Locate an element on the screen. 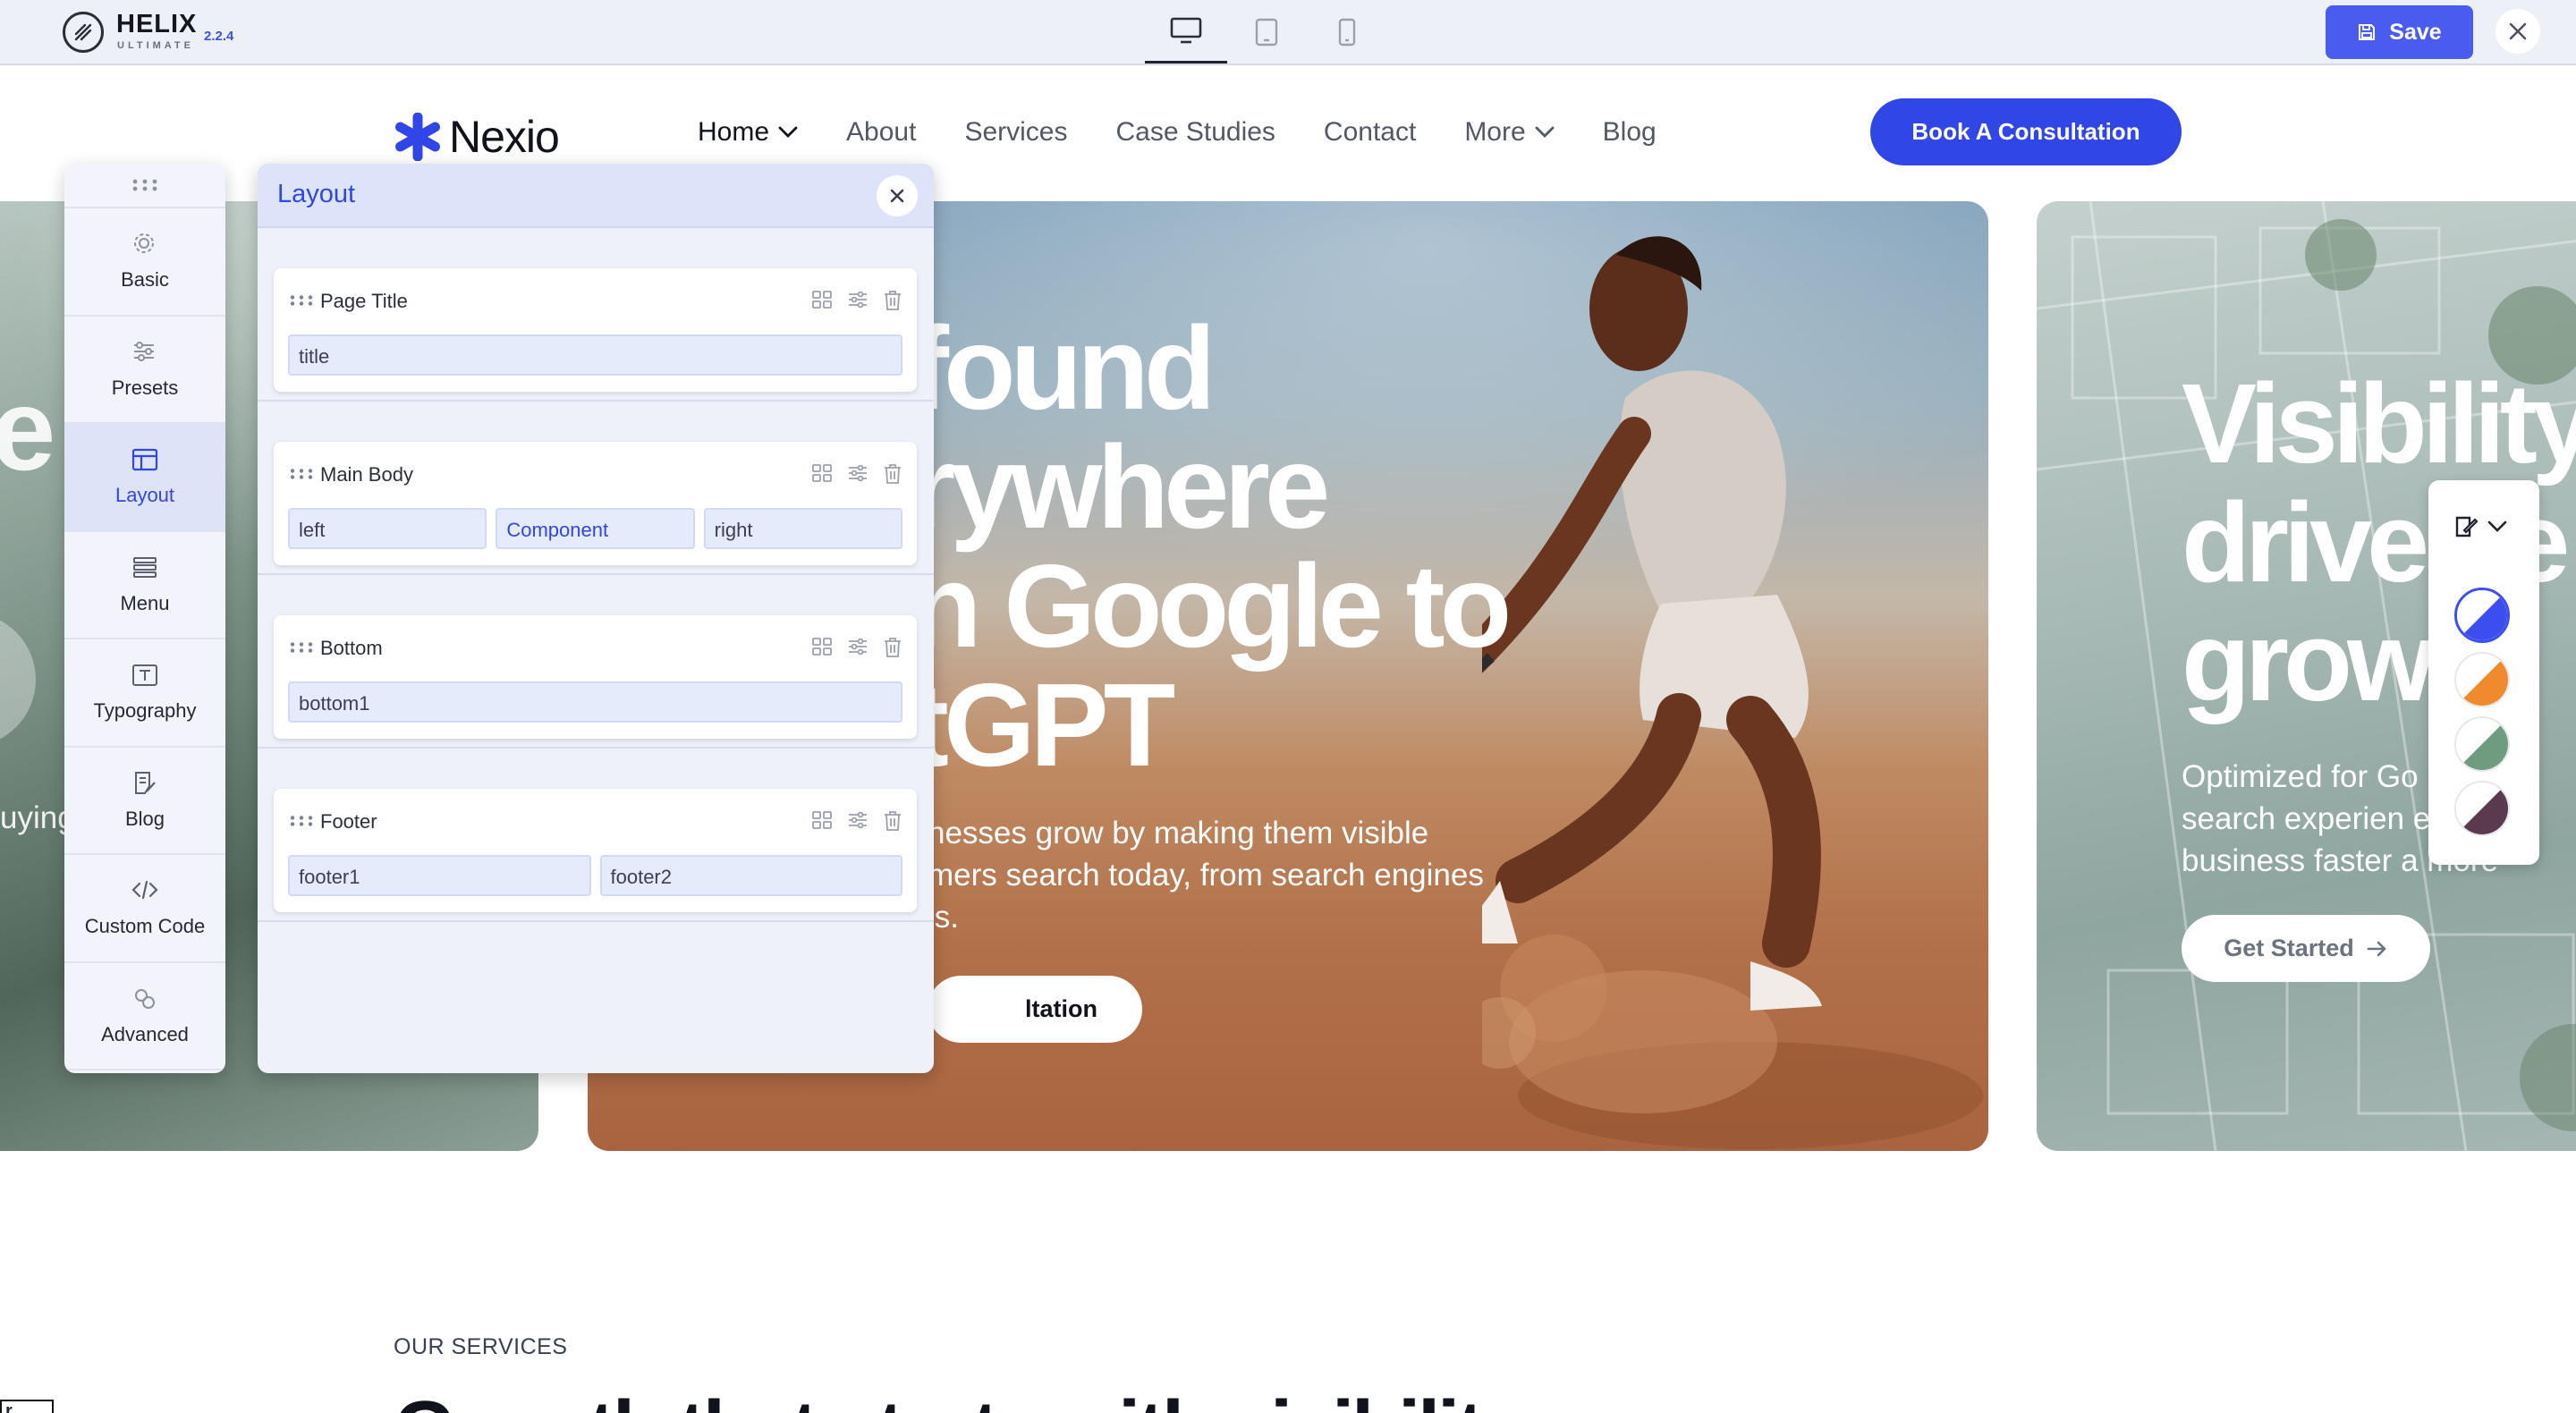 Image resolution: width=2576 pixels, height=1413 pixels. nav-item-services: Services is located at coordinates (1015, 132).